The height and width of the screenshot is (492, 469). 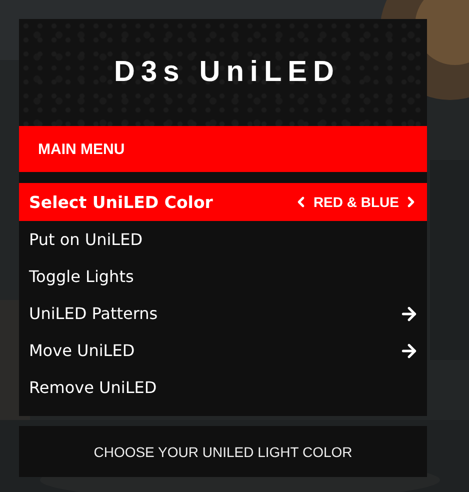 What do you see at coordinates (223, 387) in the screenshot?
I see `menu-item: Remove UniLED` at bounding box center [223, 387].